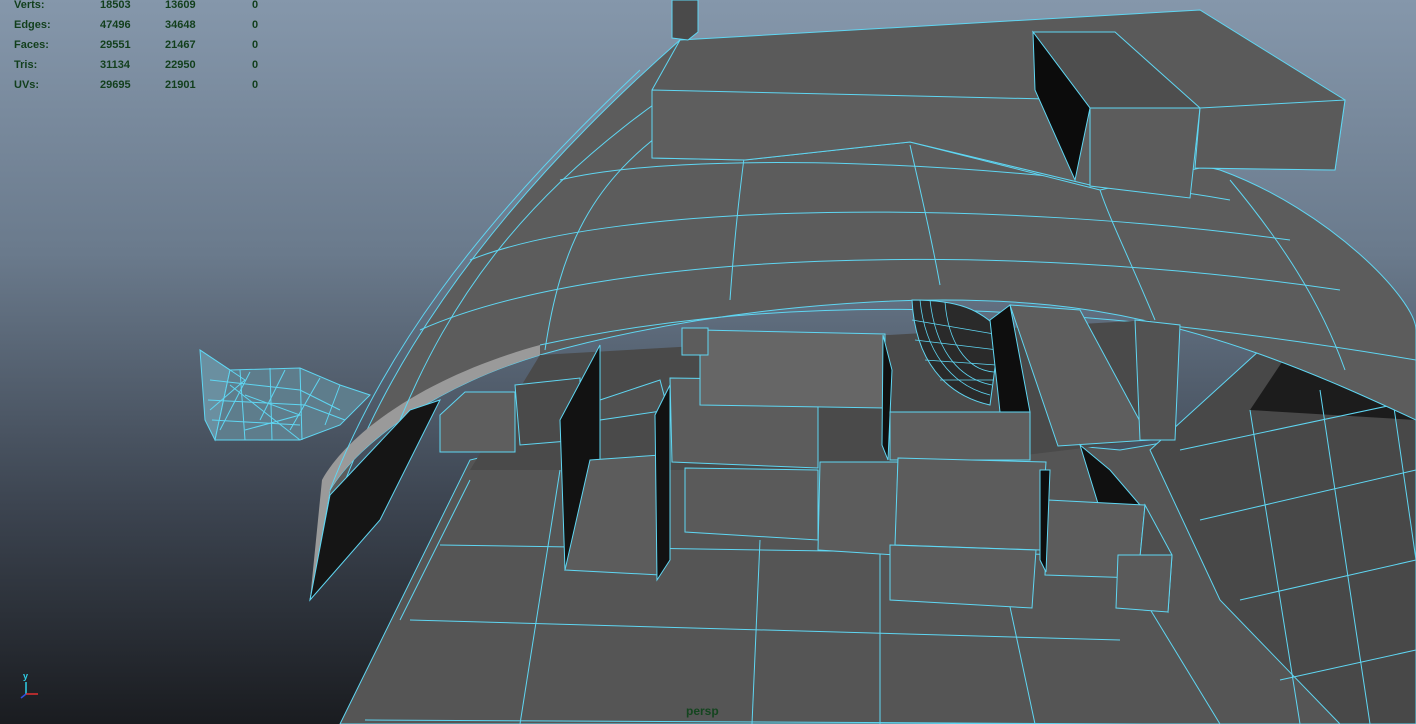 Image resolution: width=1416 pixels, height=724 pixels. What do you see at coordinates (180, 85) in the screenshot?
I see `hud-value: 21901` at bounding box center [180, 85].